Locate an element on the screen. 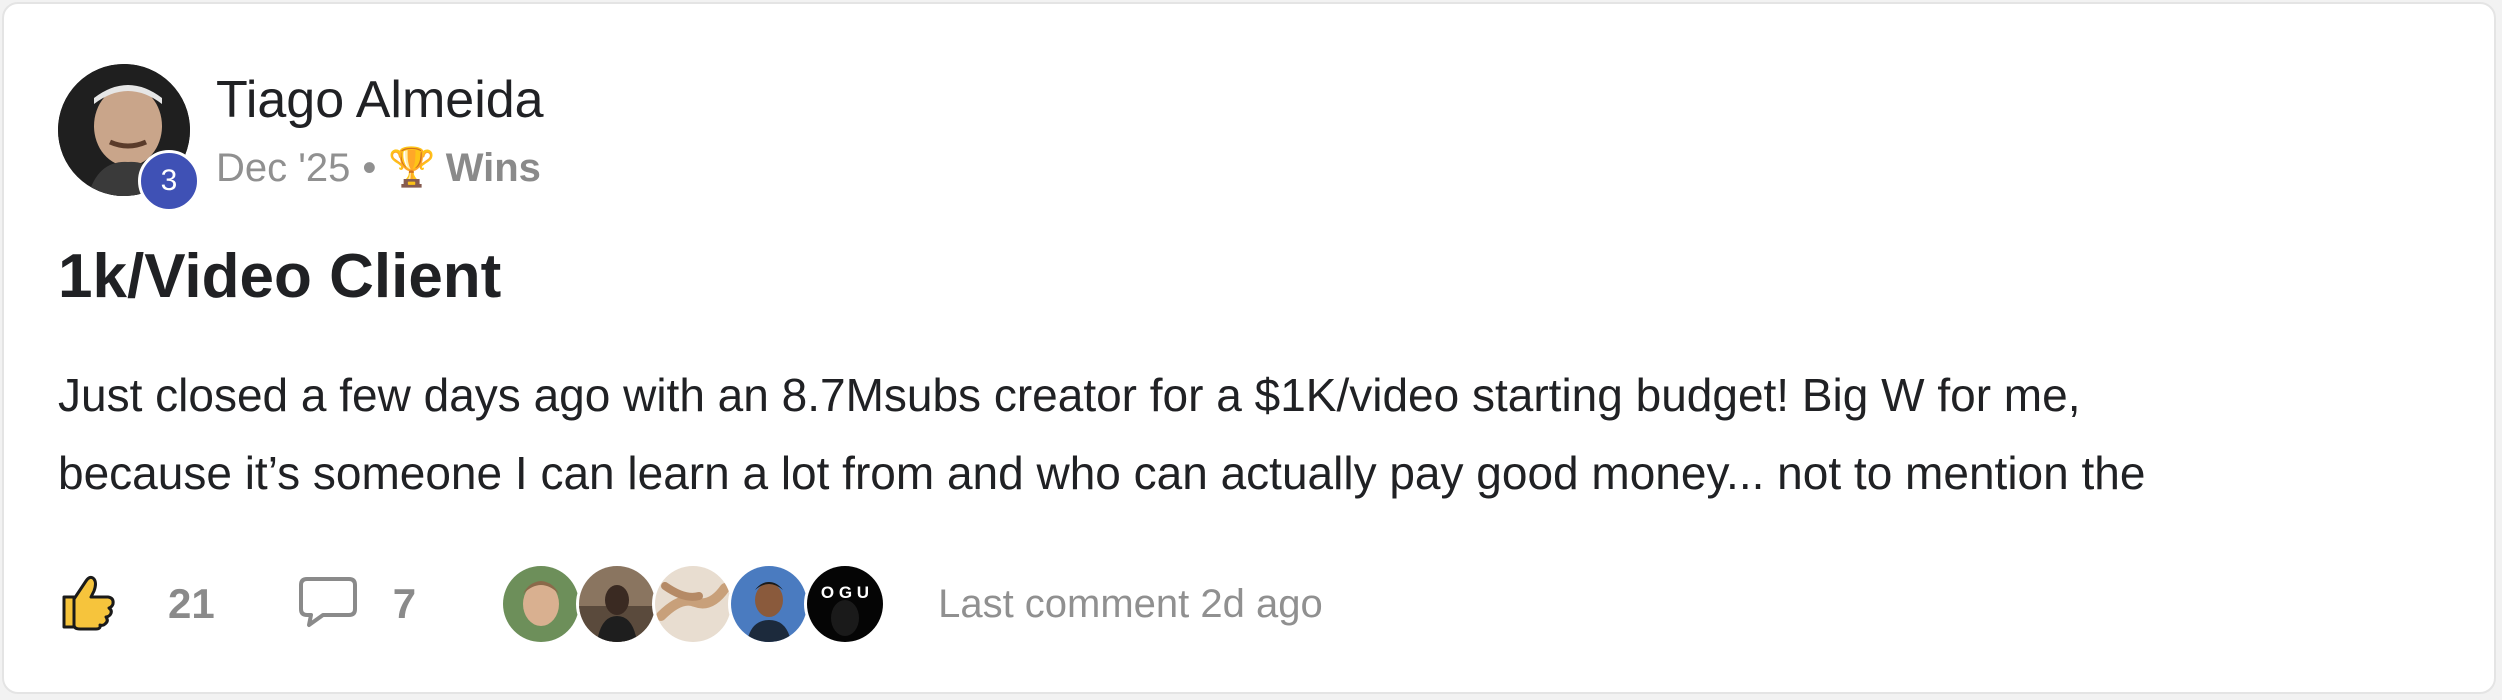 This screenshot has height=700, width=2502. commenter-initials: O G U is located at coordinates (845, 592).